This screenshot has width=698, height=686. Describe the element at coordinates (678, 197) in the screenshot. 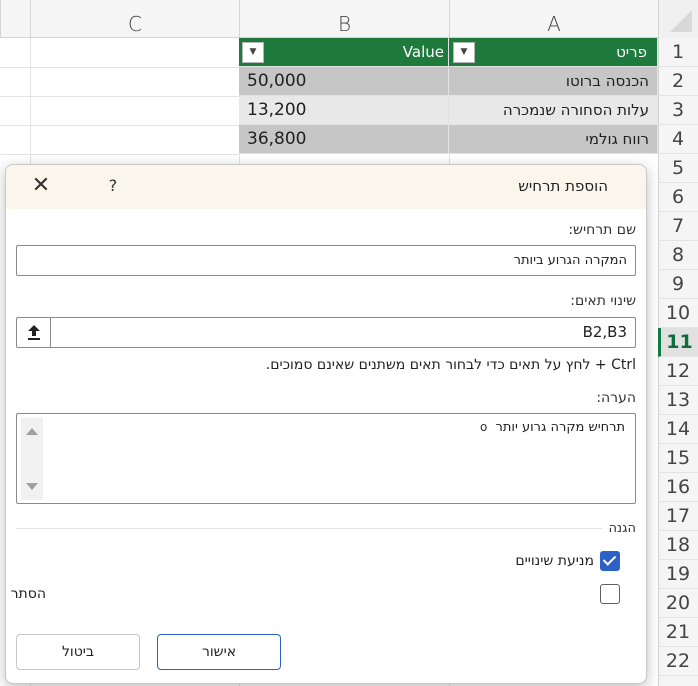

I see `row-header-6: 6` at that location.